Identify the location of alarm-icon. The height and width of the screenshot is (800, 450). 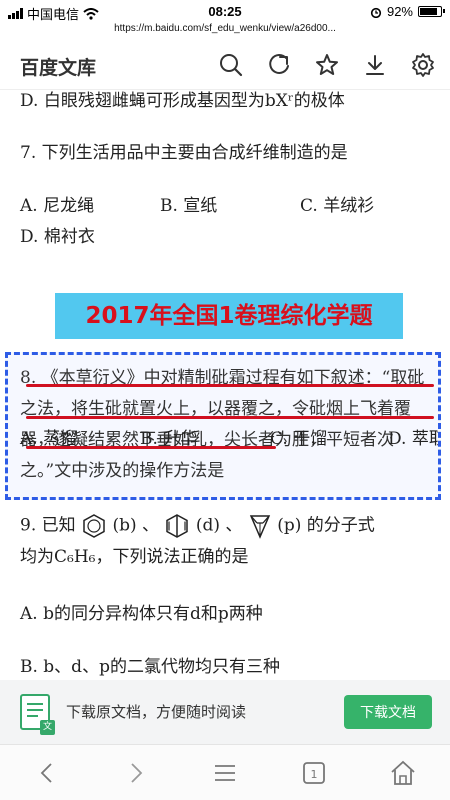
(376, 12).